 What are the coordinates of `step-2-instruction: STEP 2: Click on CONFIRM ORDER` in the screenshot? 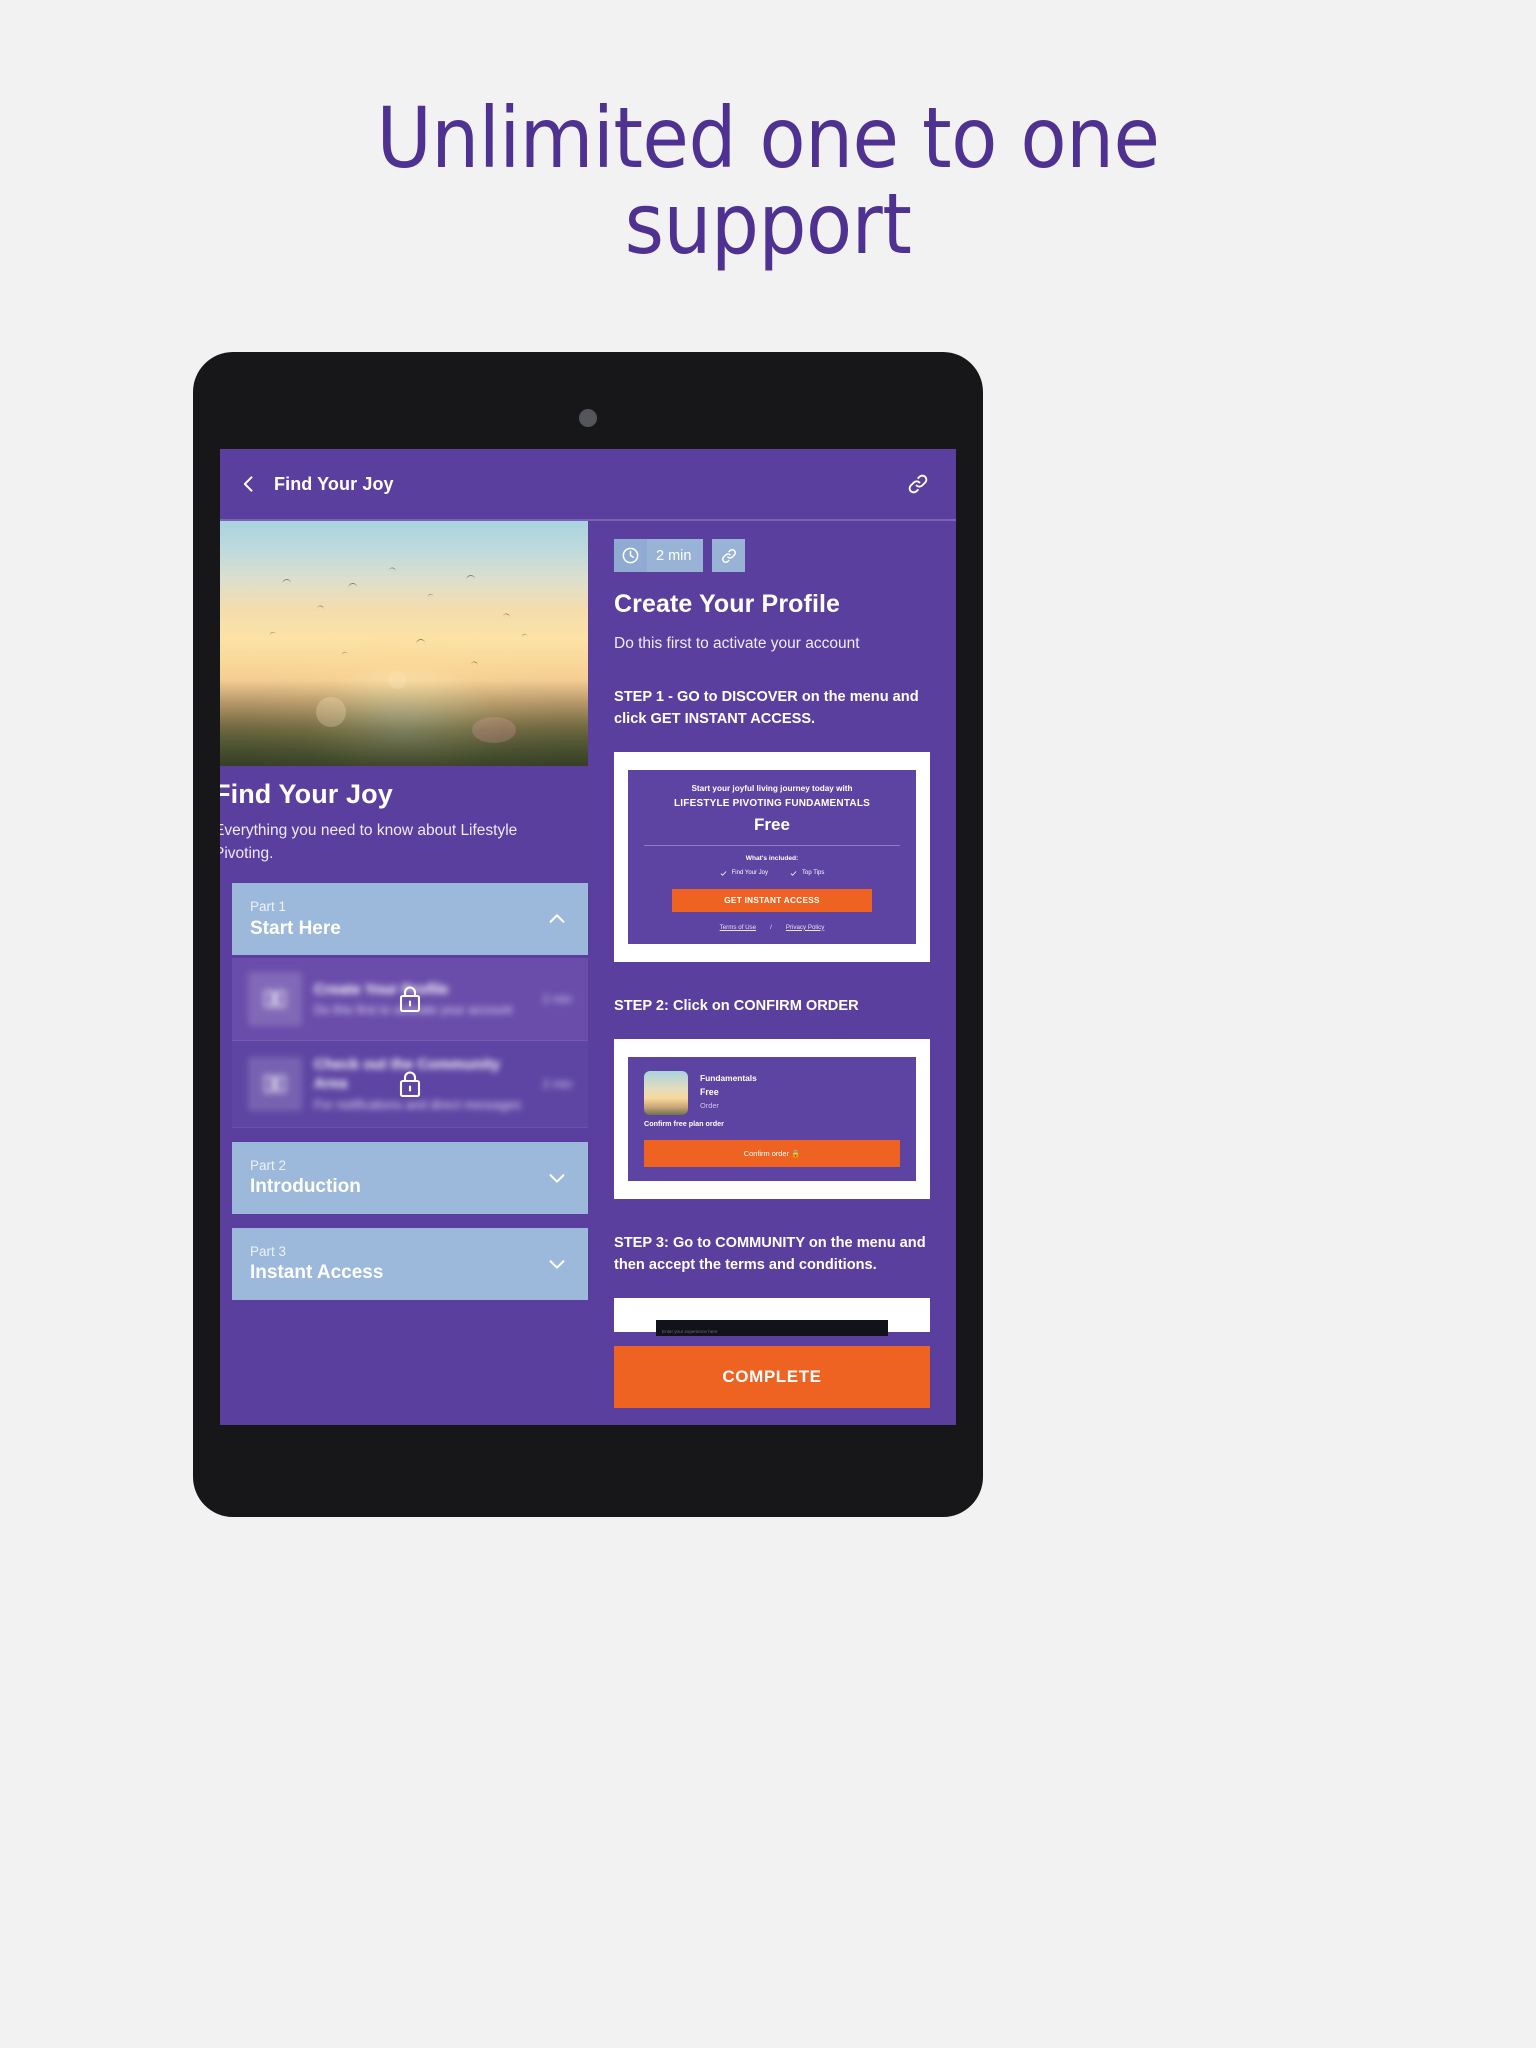 It's located at (736, 1005).